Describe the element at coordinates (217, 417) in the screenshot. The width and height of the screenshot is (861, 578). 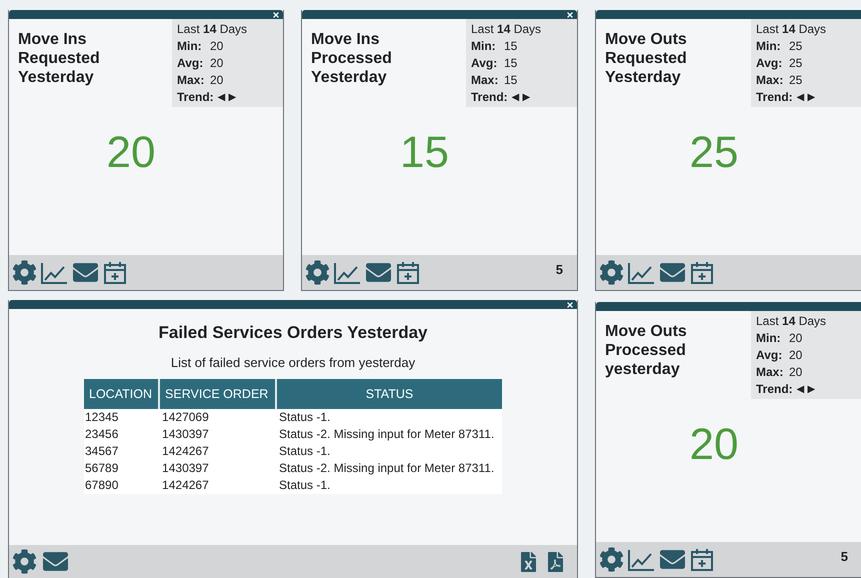
I see `table-cell: 1427069` at that location.